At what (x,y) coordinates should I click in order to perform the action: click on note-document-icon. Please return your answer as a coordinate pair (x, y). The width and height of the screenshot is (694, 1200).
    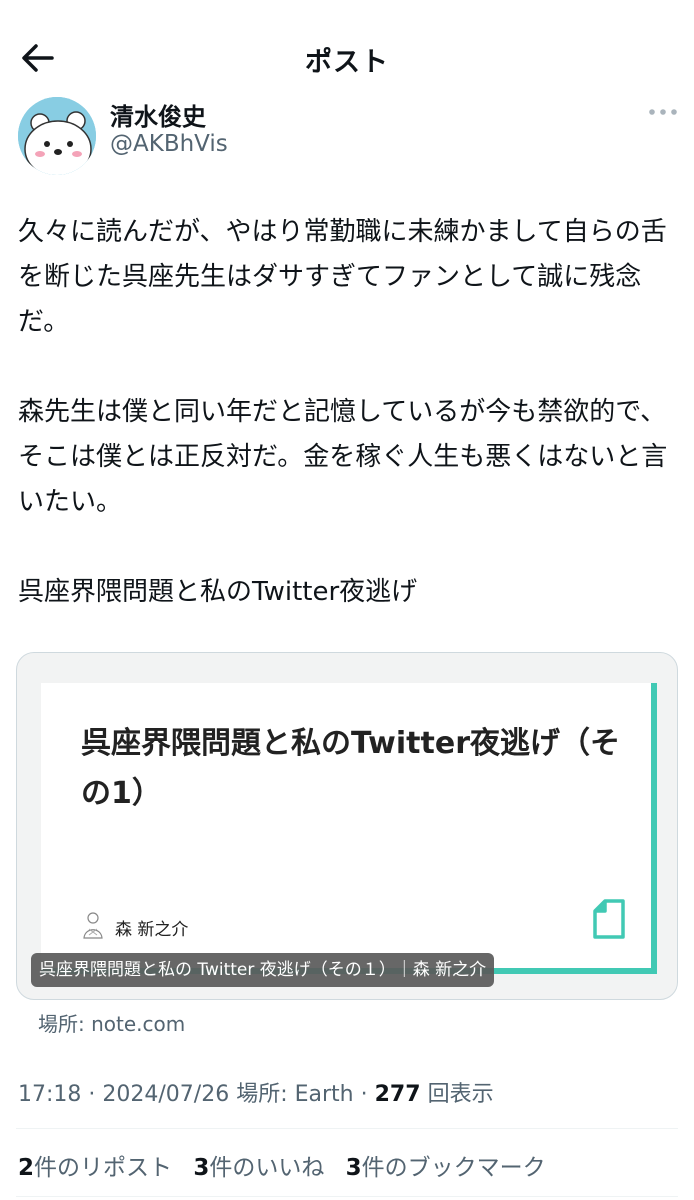
    Looking at the image, I should click on (609, 919).